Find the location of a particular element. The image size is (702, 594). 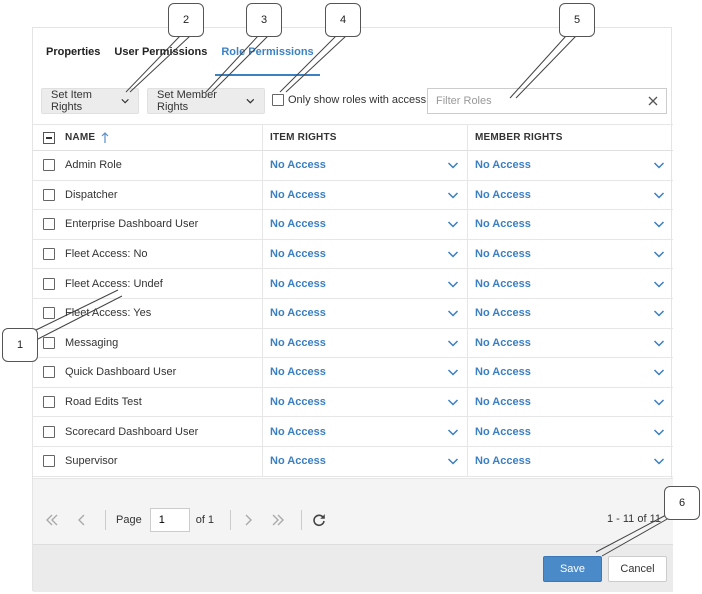

first-page-icon is located at coordinates (52, 520).